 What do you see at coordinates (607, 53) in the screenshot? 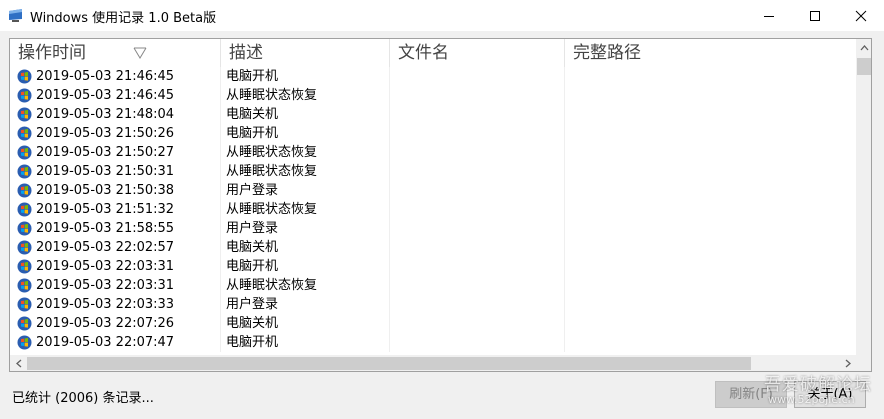
I see `column-header-label: 完整路径` at bounding box center [607, 53].